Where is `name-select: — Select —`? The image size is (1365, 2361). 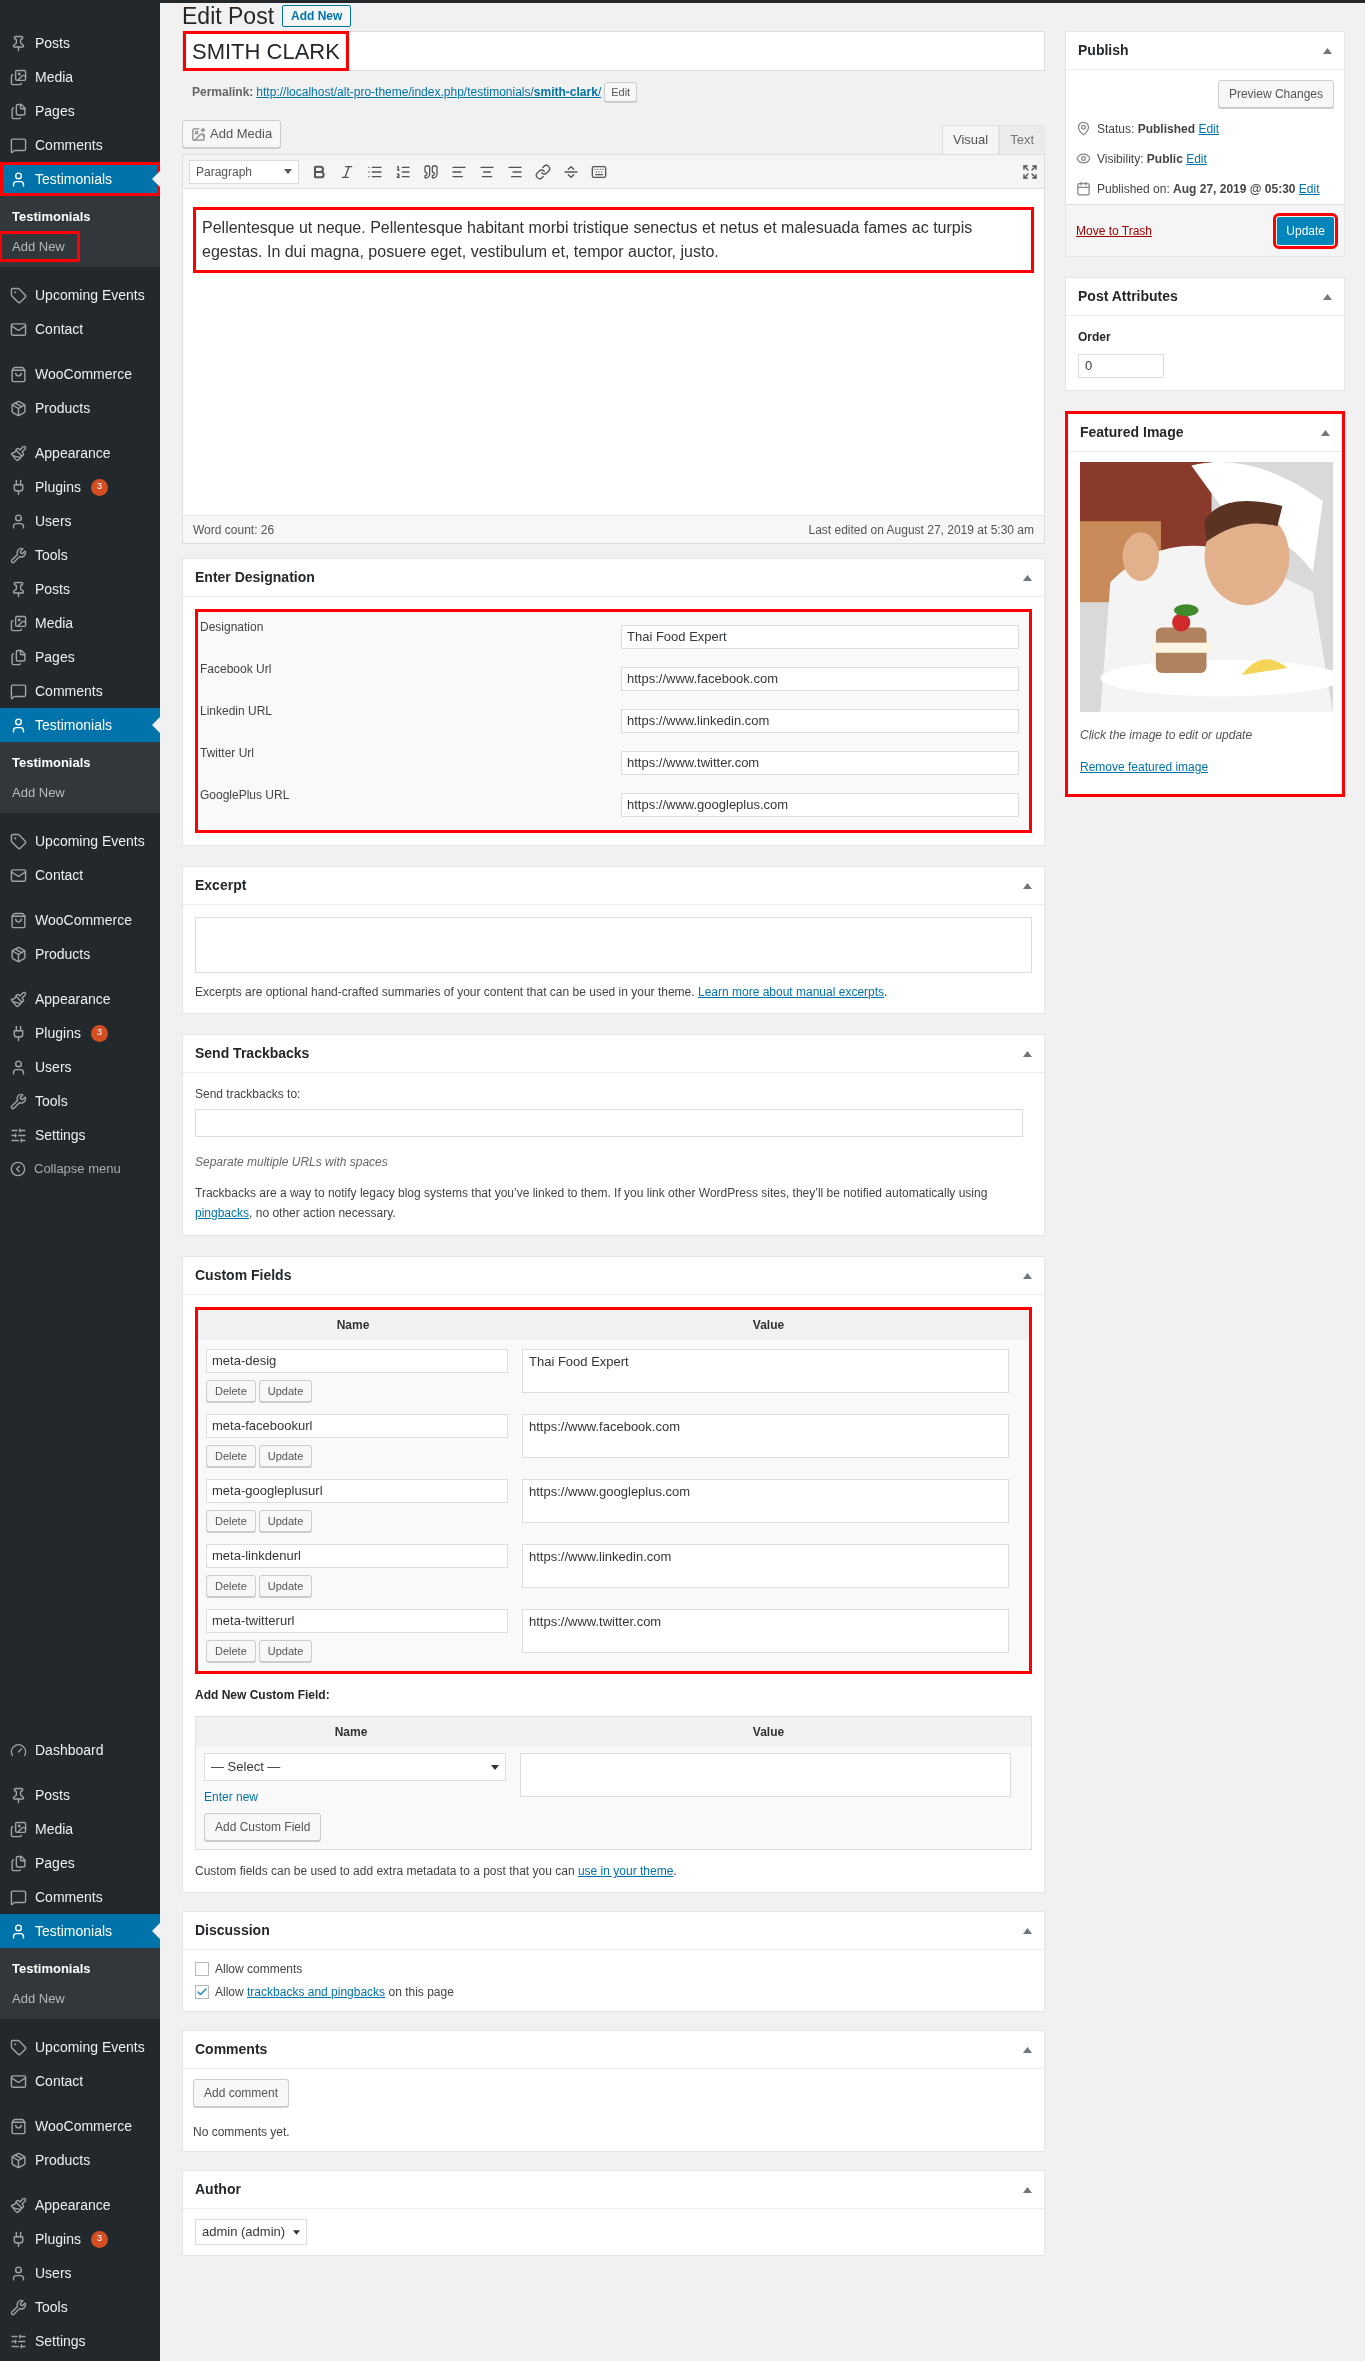 name-select: — Select — is located at coordinates (355, 1767).